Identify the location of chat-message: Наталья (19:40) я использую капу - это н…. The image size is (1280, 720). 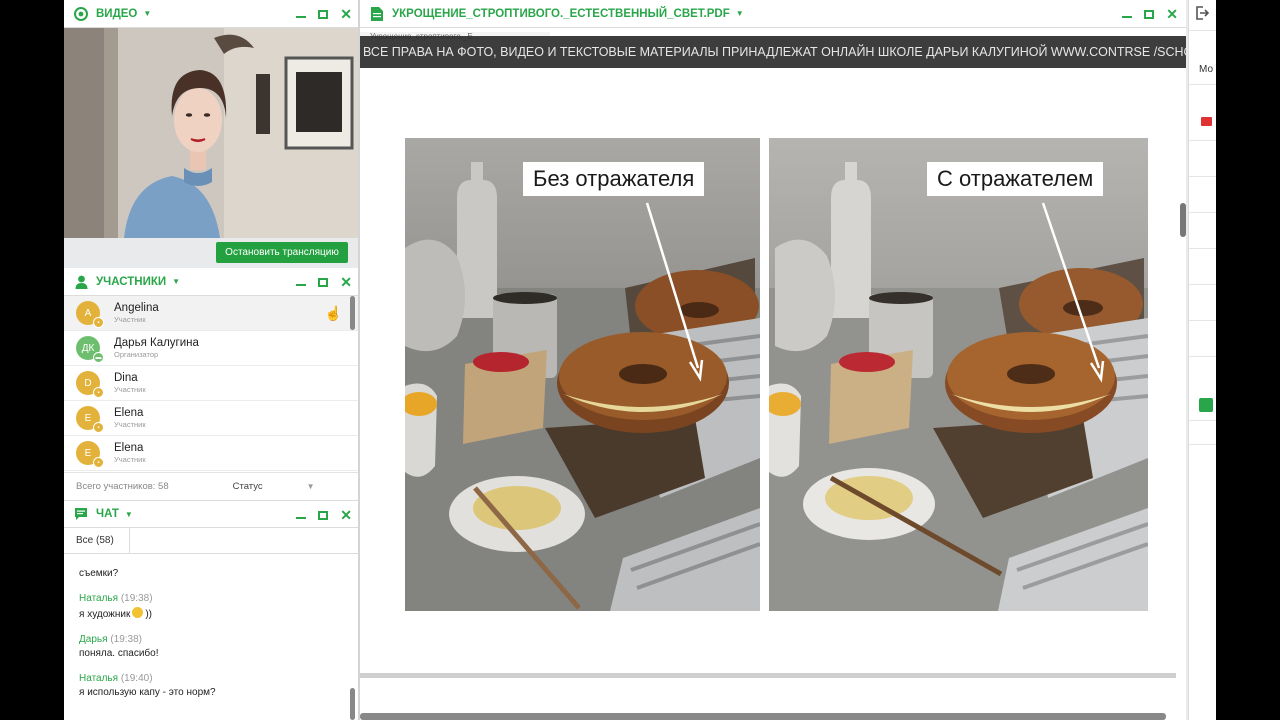
(218, 685).